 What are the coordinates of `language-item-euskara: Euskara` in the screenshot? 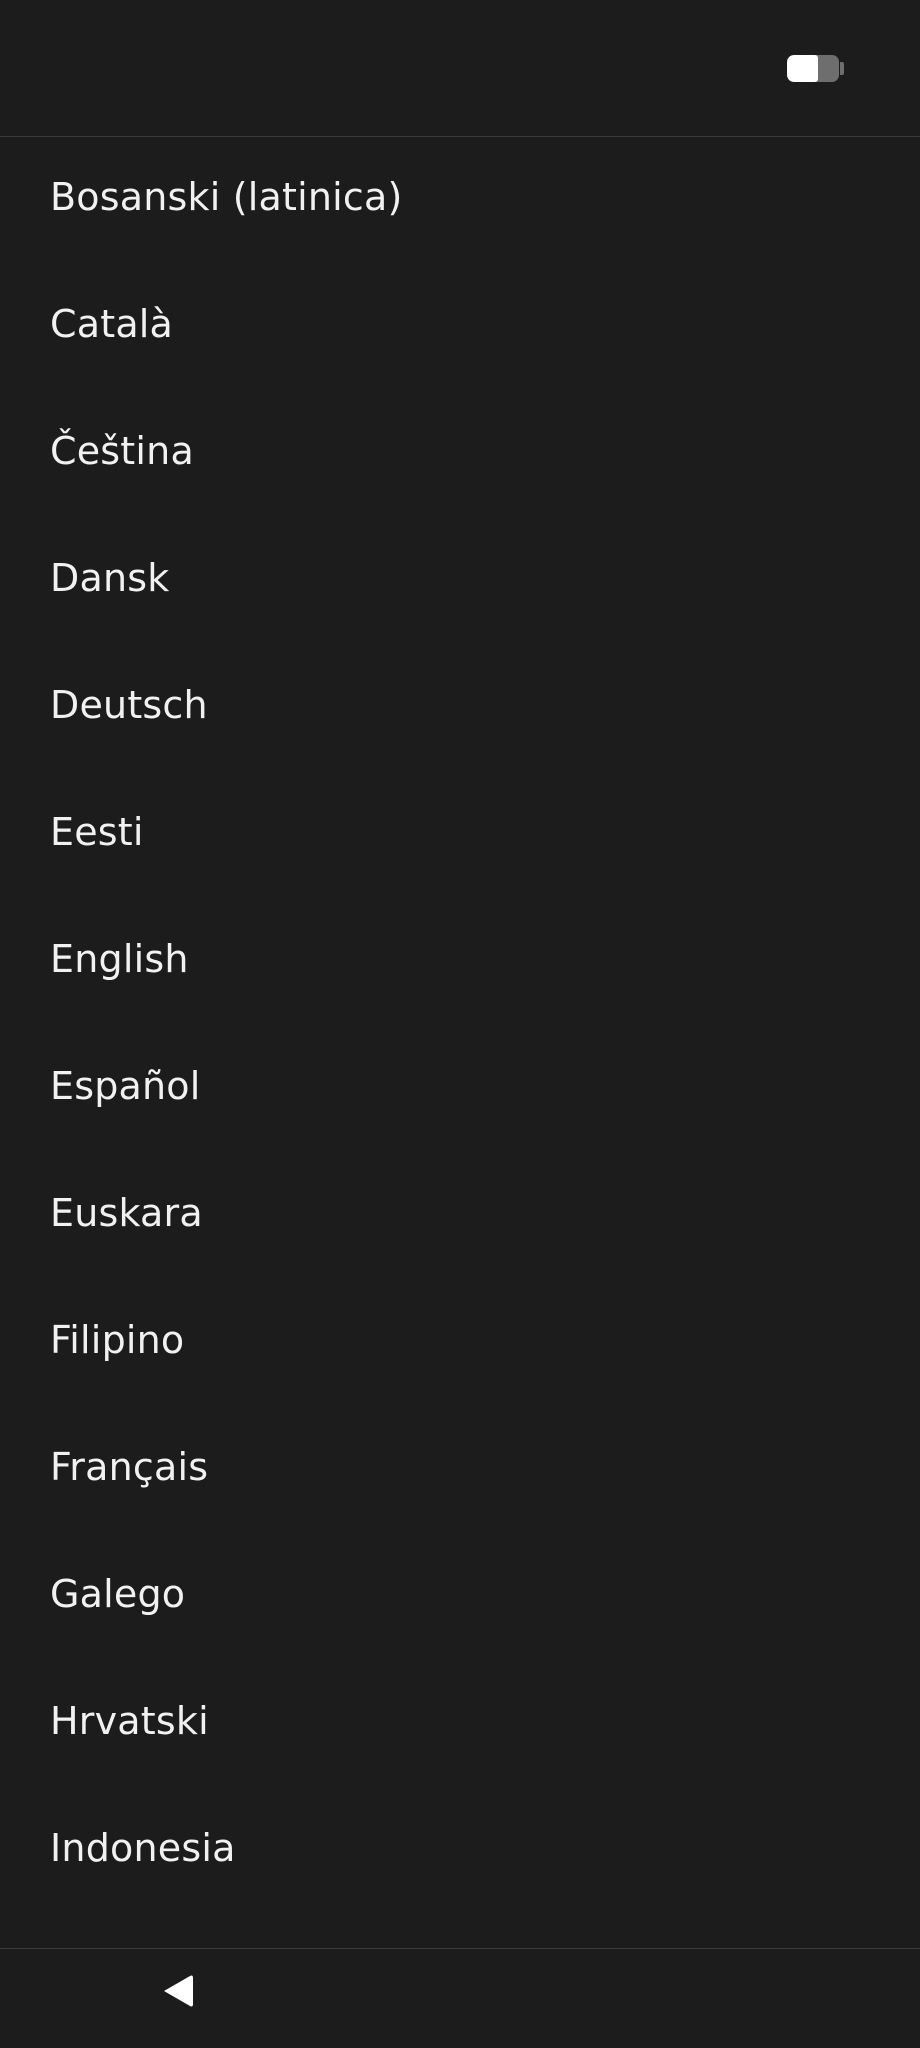 It's located at (460, 1212).